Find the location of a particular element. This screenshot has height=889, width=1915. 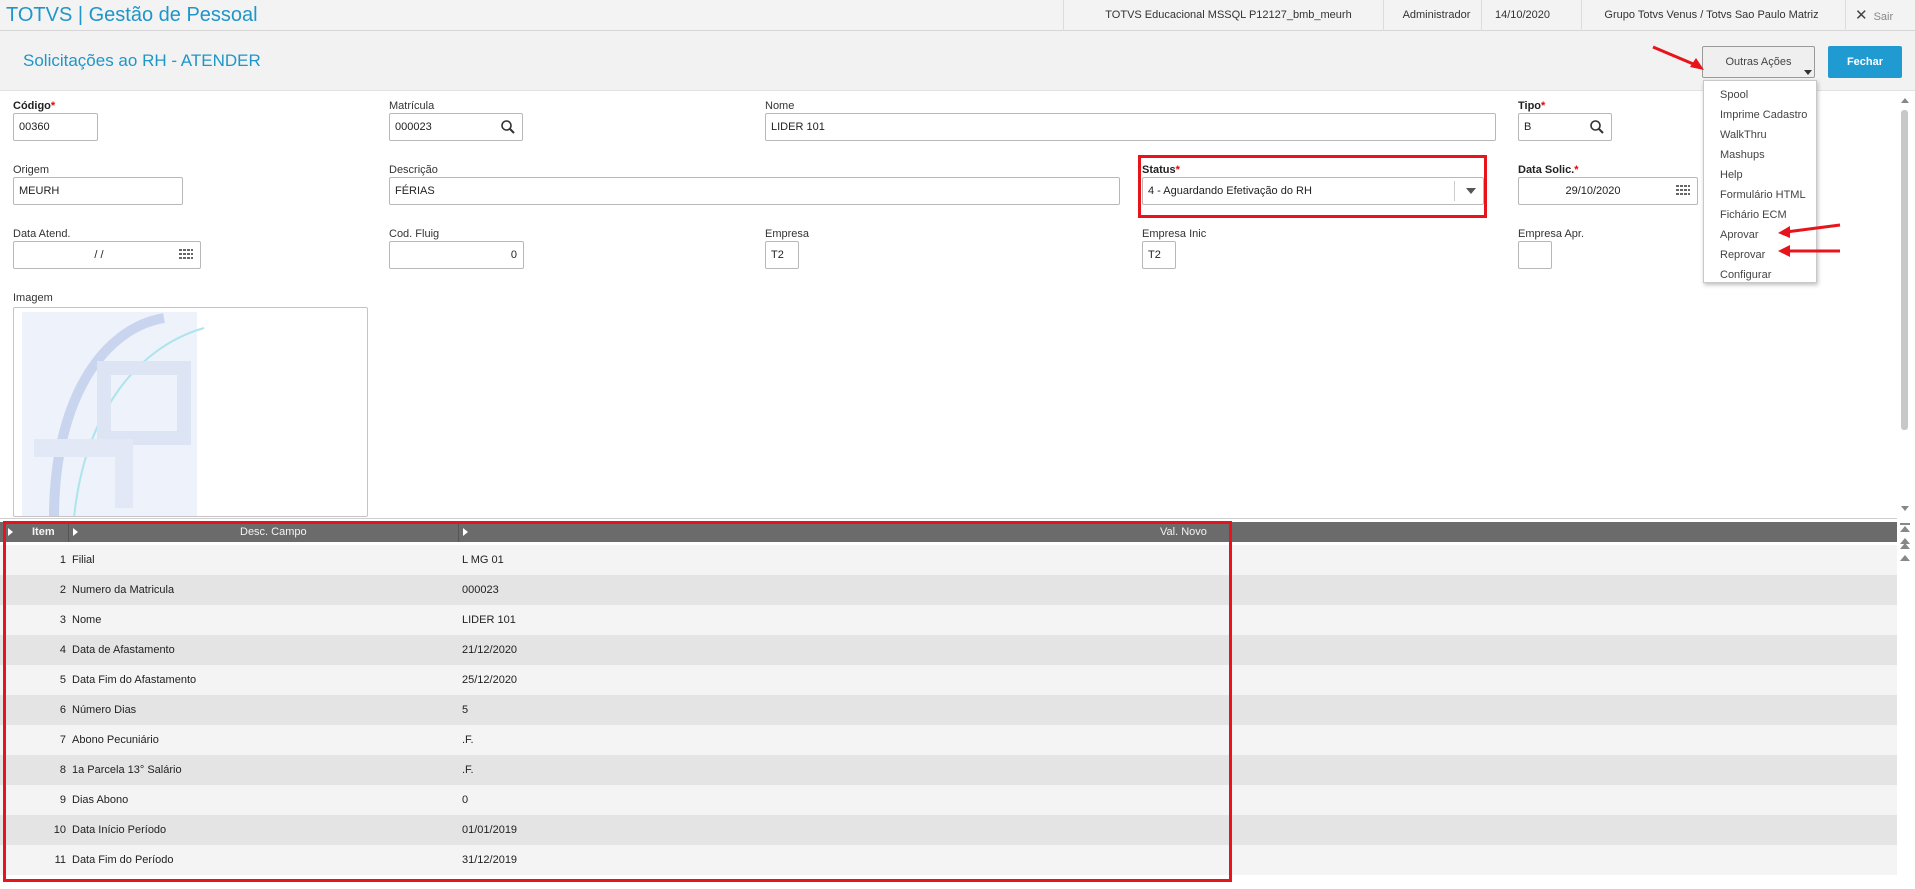

data-atend-value: / / is located at coordinates (99, 255).